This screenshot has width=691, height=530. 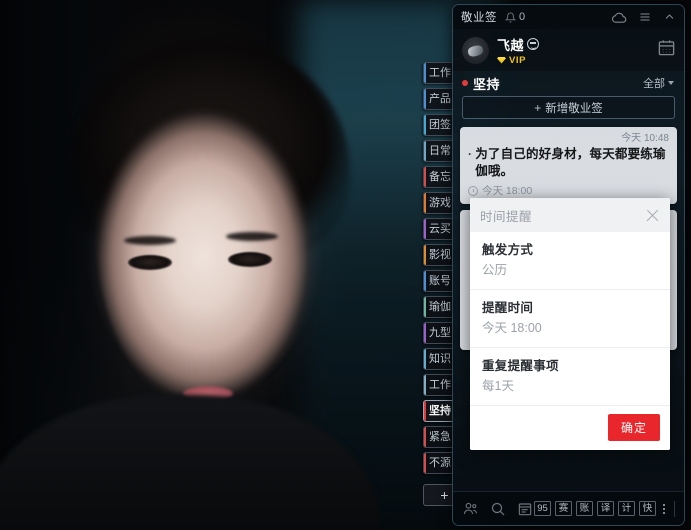 I want to click on note-text: 为了自己的好身材，每天都要练瑜伽哦。, so click(x=570, y=162).